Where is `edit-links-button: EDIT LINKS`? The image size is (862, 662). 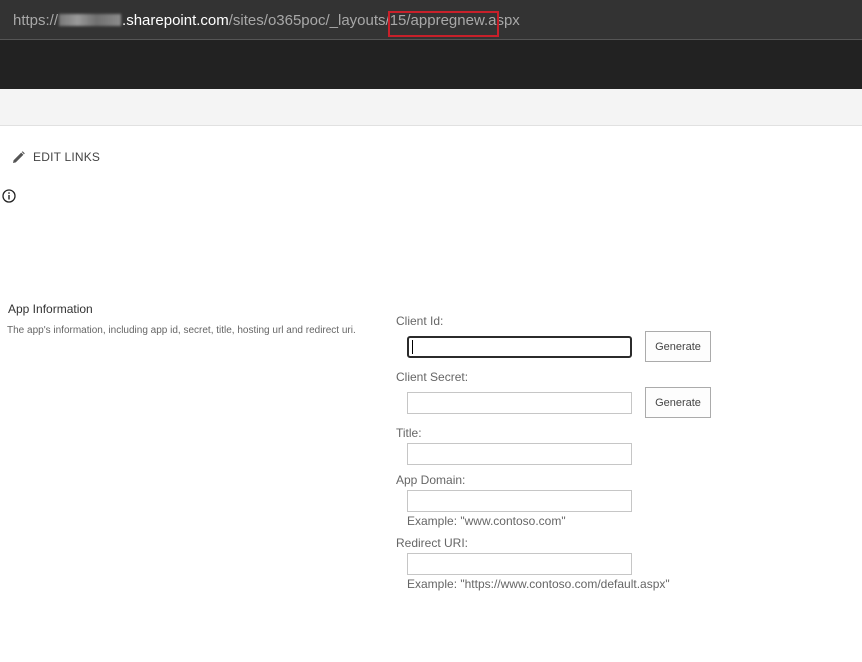
edit-links-button: EDIT LINKS is located at coordinates (56, 157).